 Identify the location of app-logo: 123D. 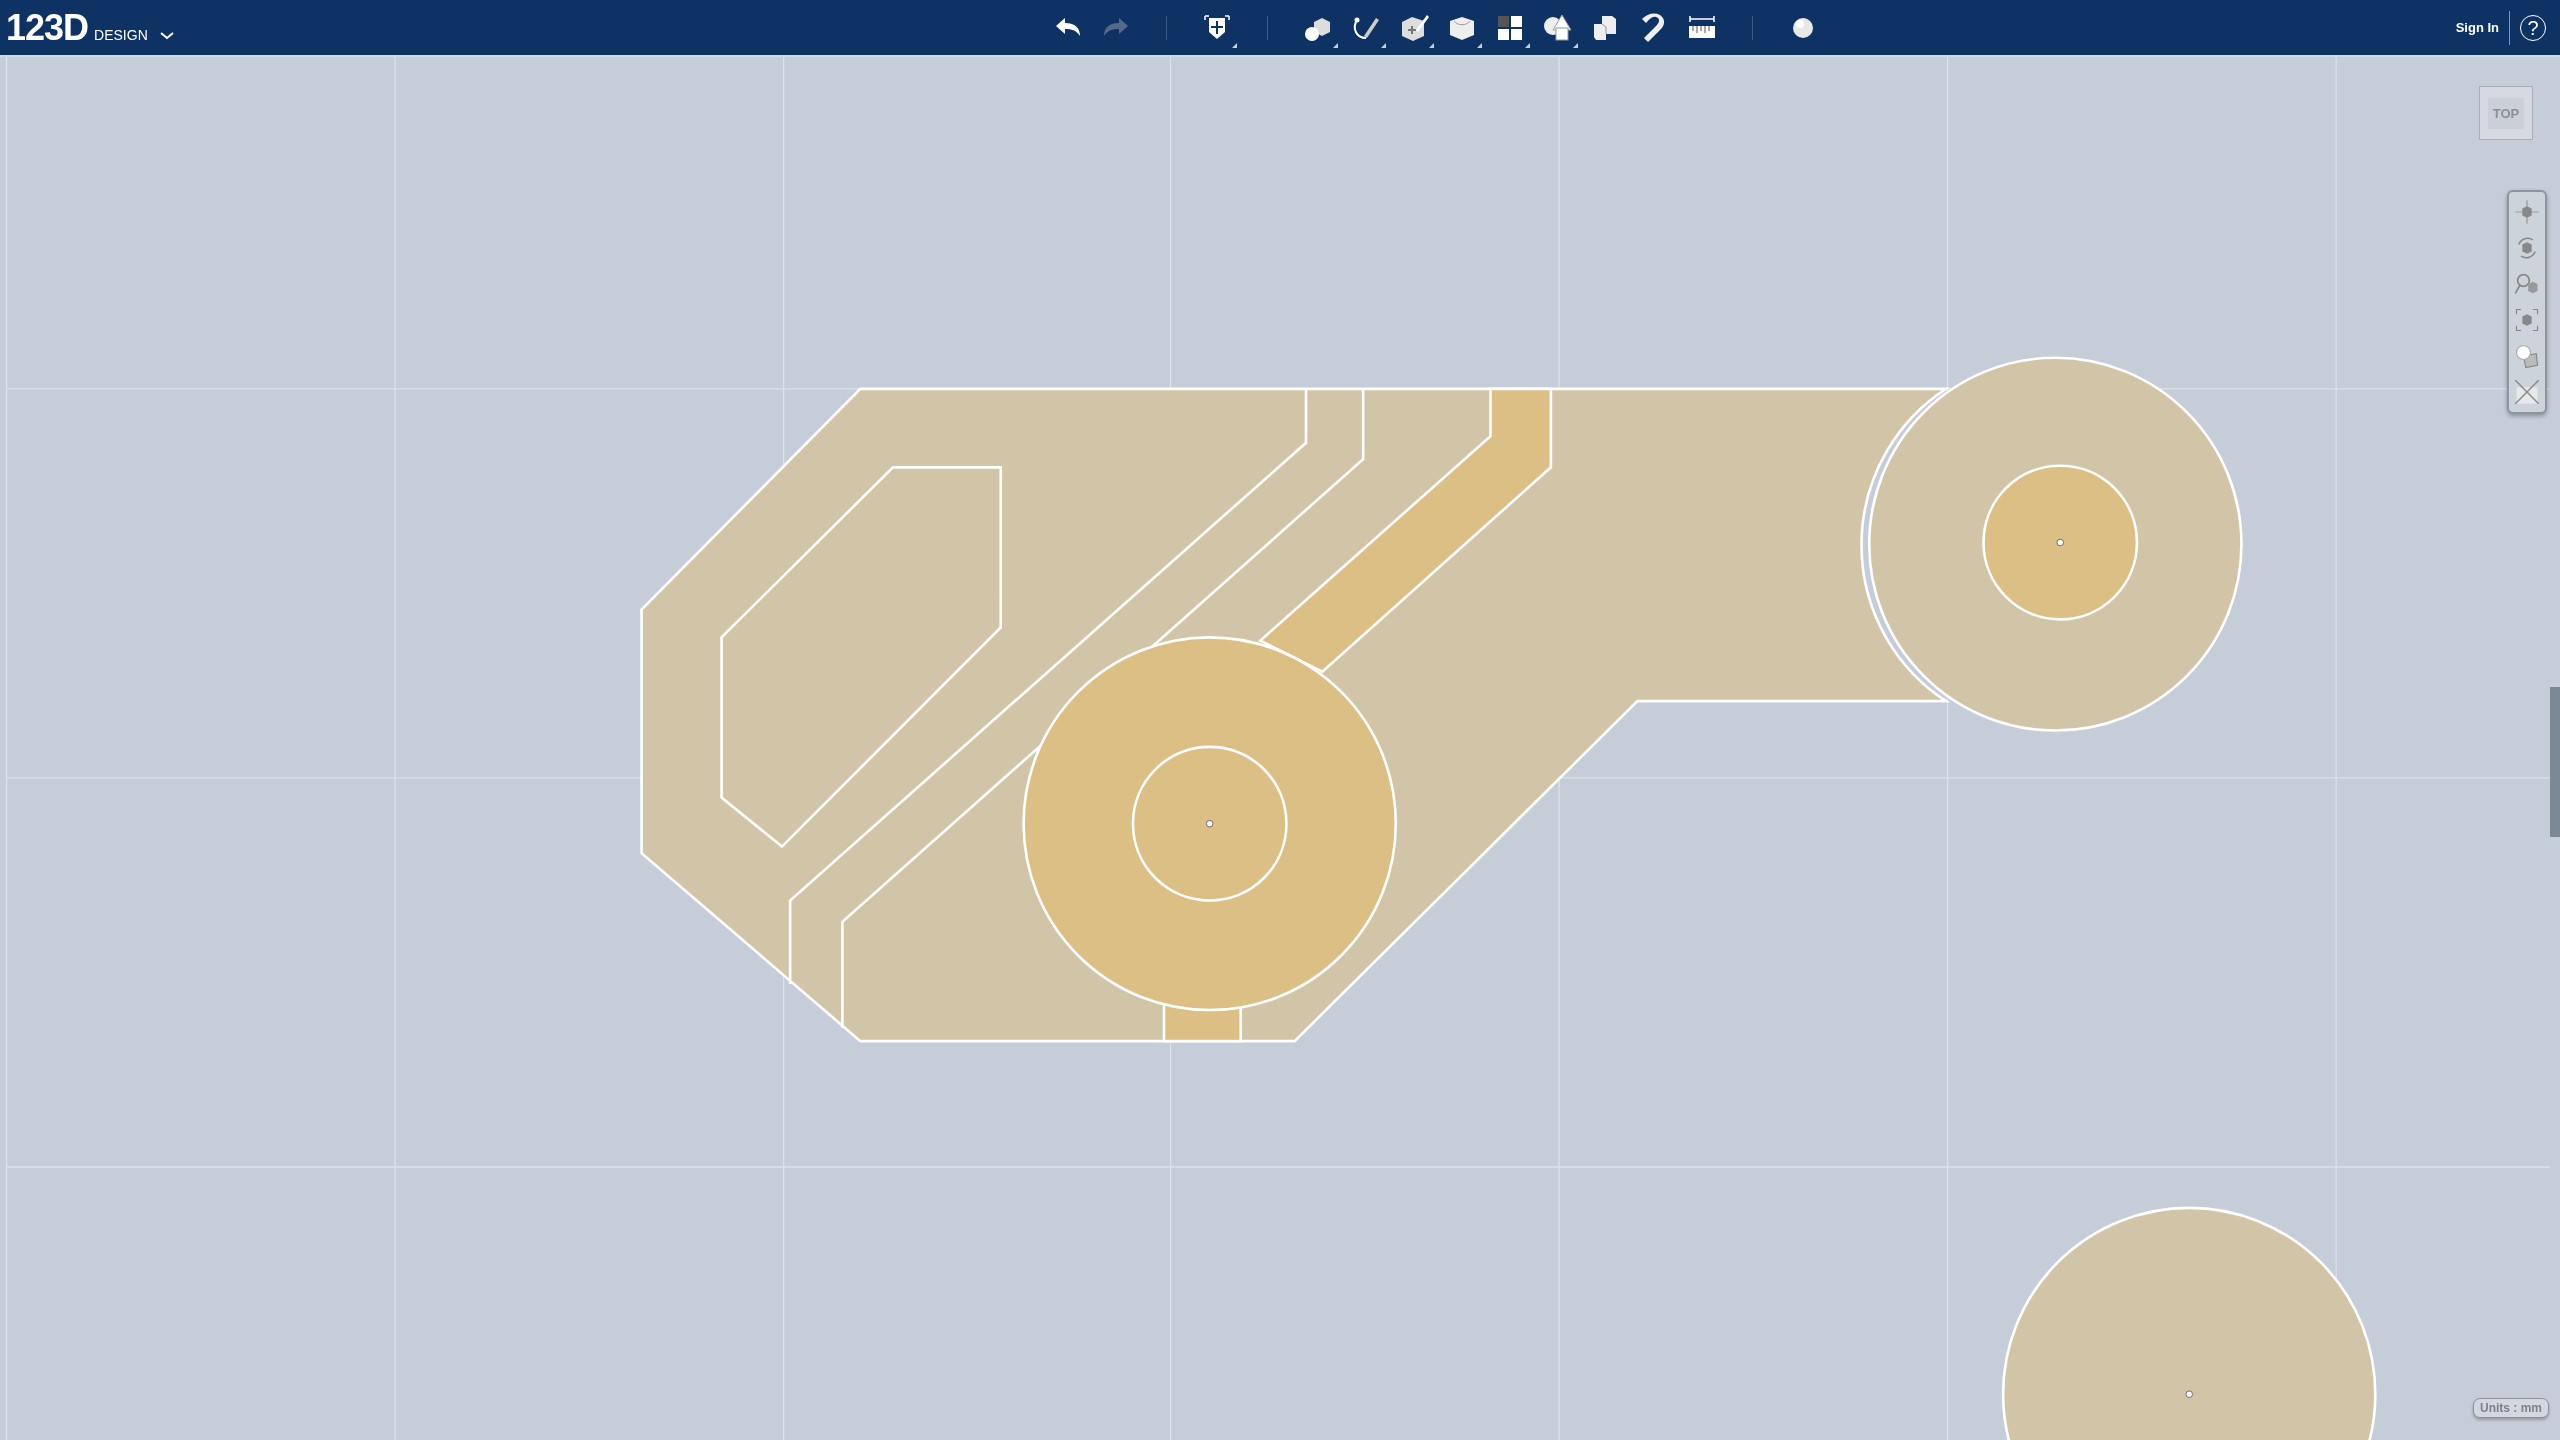
(47, 27).